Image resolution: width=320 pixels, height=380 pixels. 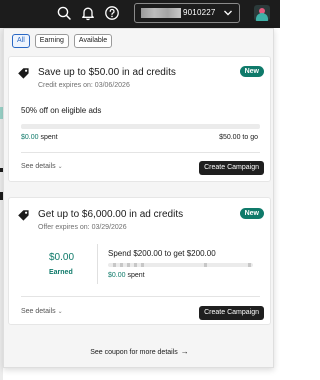 What do you see at coordinates (262, 17) in the screenshot?
I see `avatar-body` at bounding box center [262, 17].